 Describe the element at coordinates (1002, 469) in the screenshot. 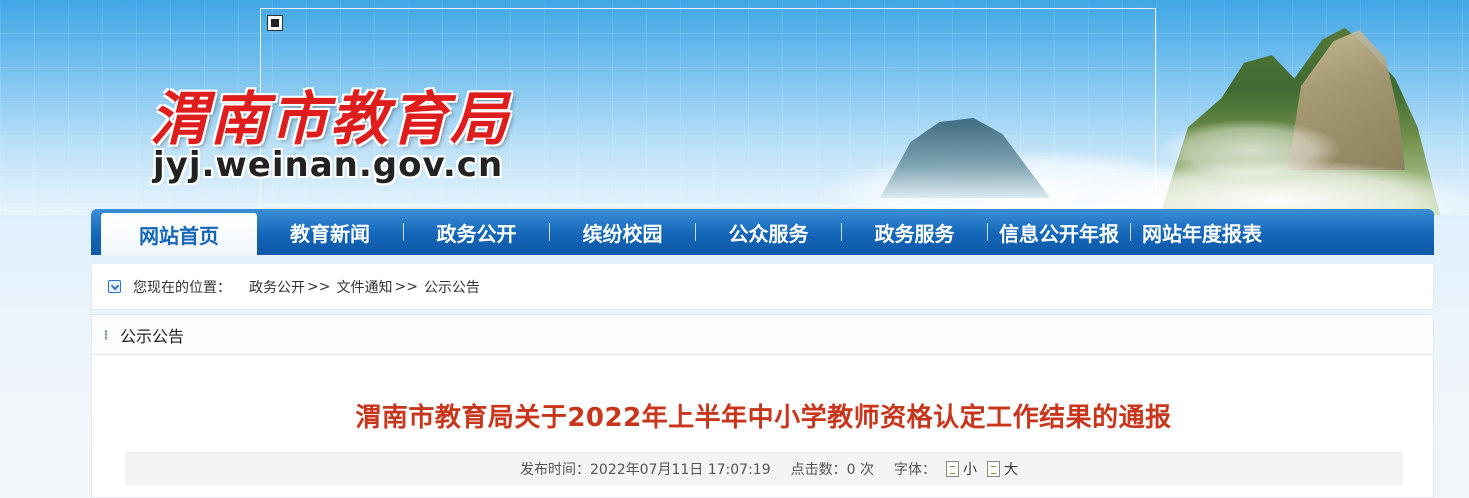

I see `font-large-button: 大` at that location.